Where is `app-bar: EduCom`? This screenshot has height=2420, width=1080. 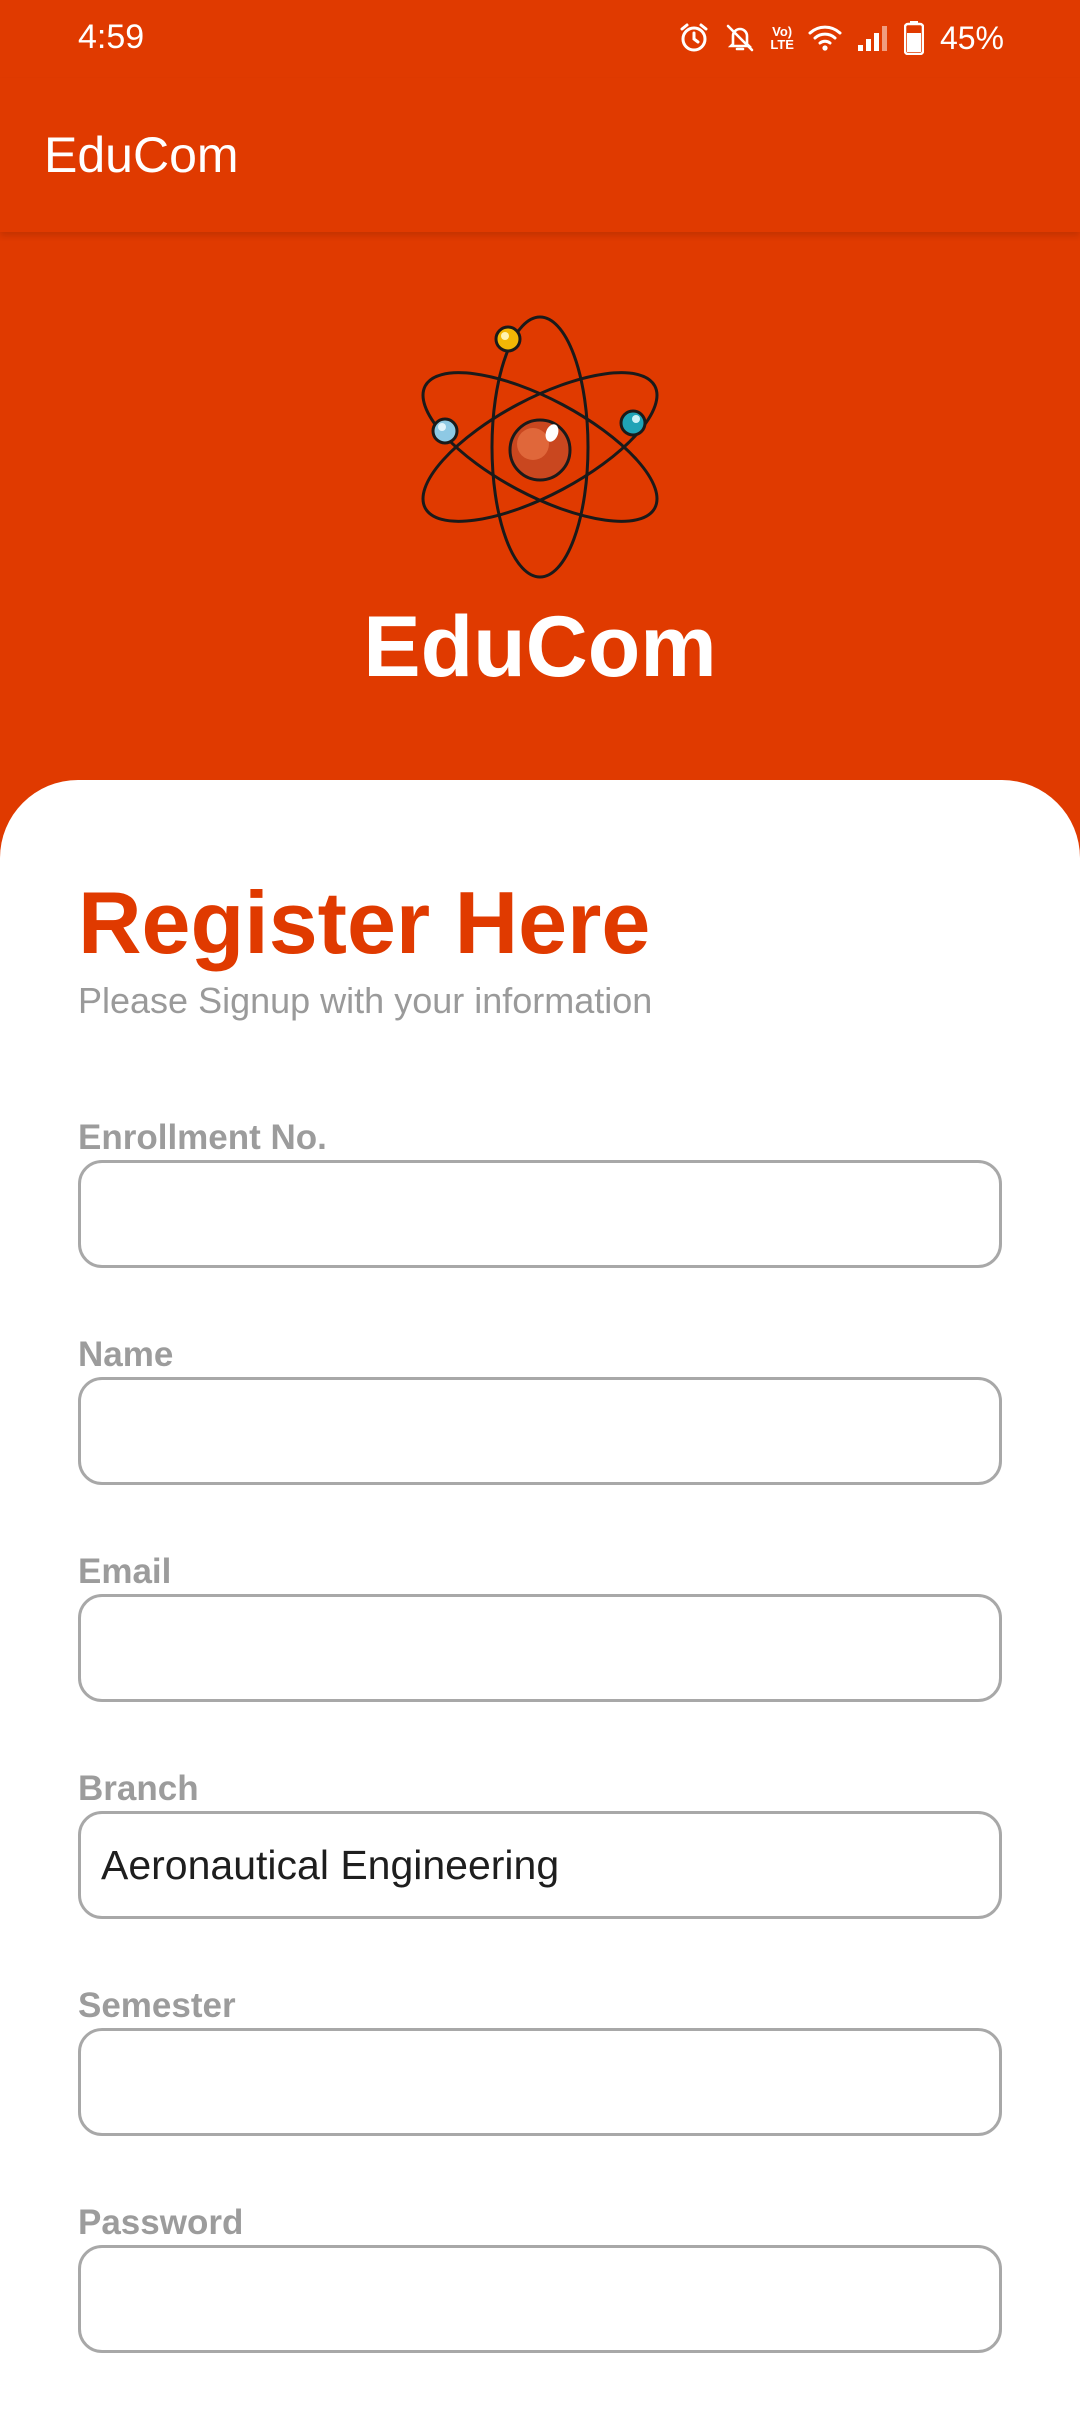 app-bar: EduCom is located at coordinates (540, 155).